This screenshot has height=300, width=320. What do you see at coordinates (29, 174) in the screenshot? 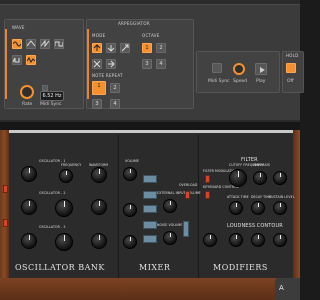
I see `osc1-range-knob` at bounding box center [29, 174].